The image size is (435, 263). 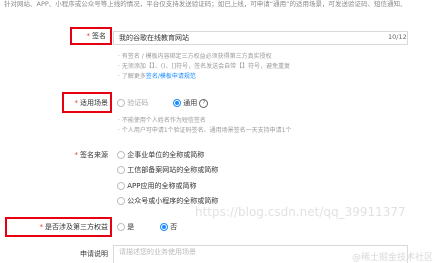 I want to click on signature-hint-1: · 有签名 / 模板内容绑定三方权益必须获得第三方真实授权, so click(x=195, y=56).